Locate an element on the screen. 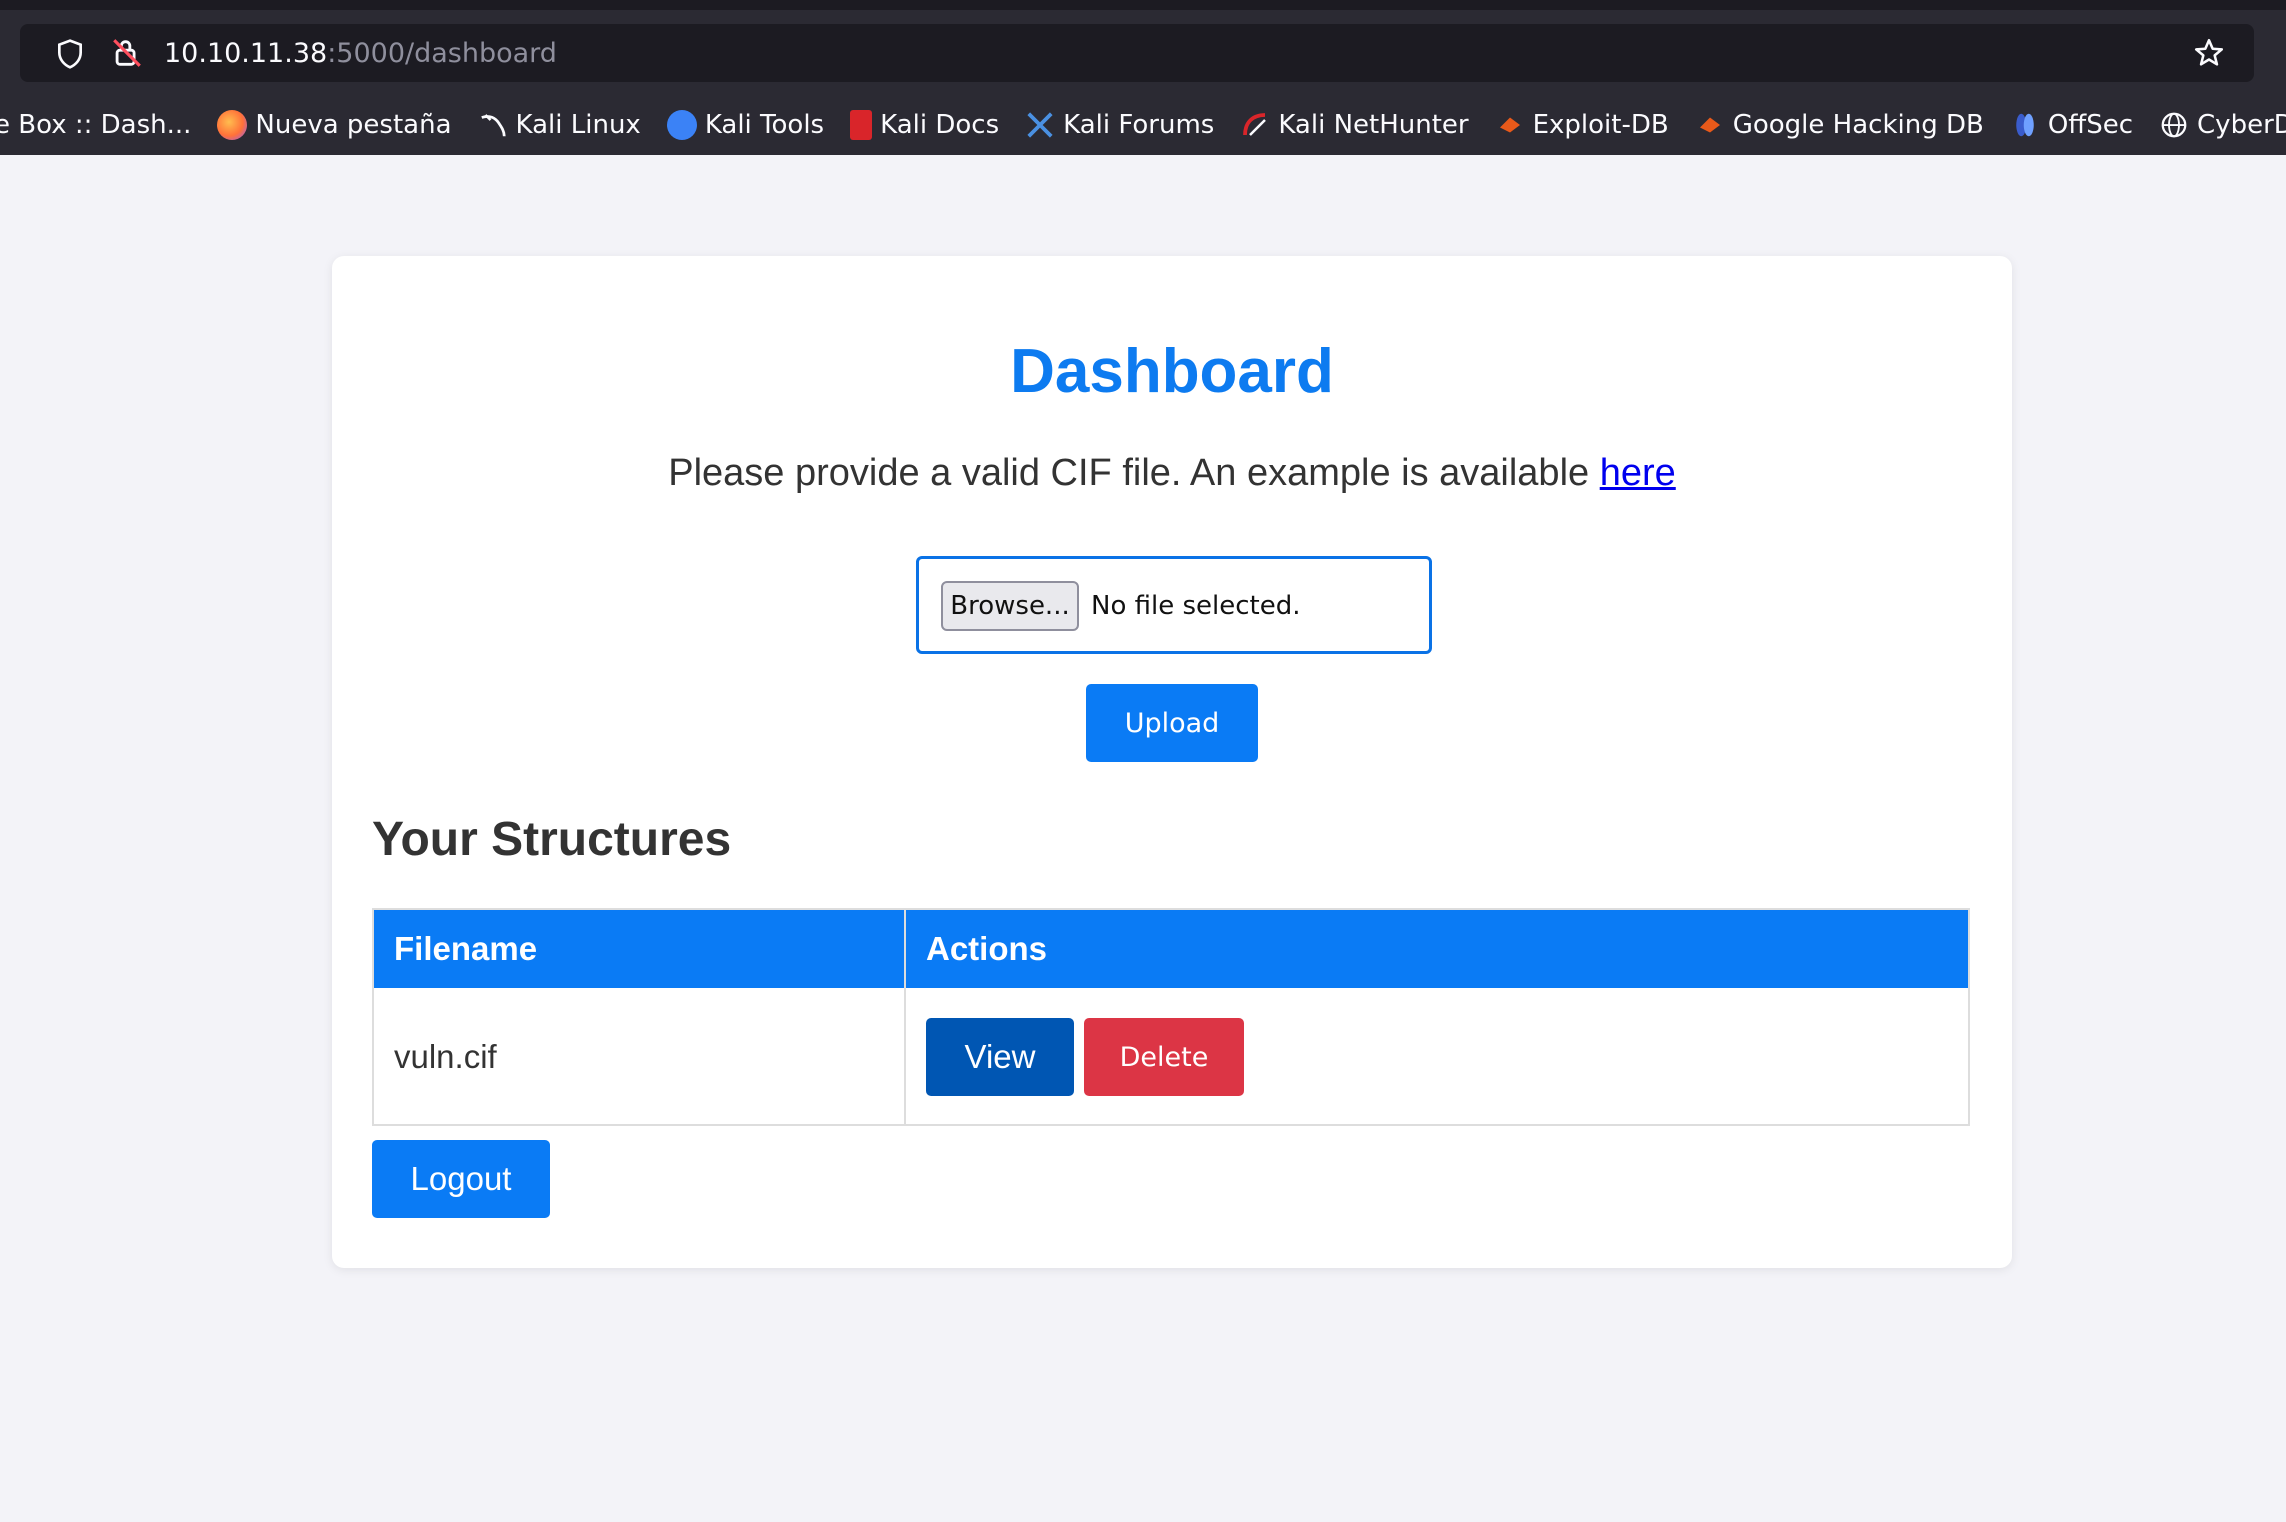  url-text: 10.10.11.38:5000/dashboard is located at coordinates (360, 53).